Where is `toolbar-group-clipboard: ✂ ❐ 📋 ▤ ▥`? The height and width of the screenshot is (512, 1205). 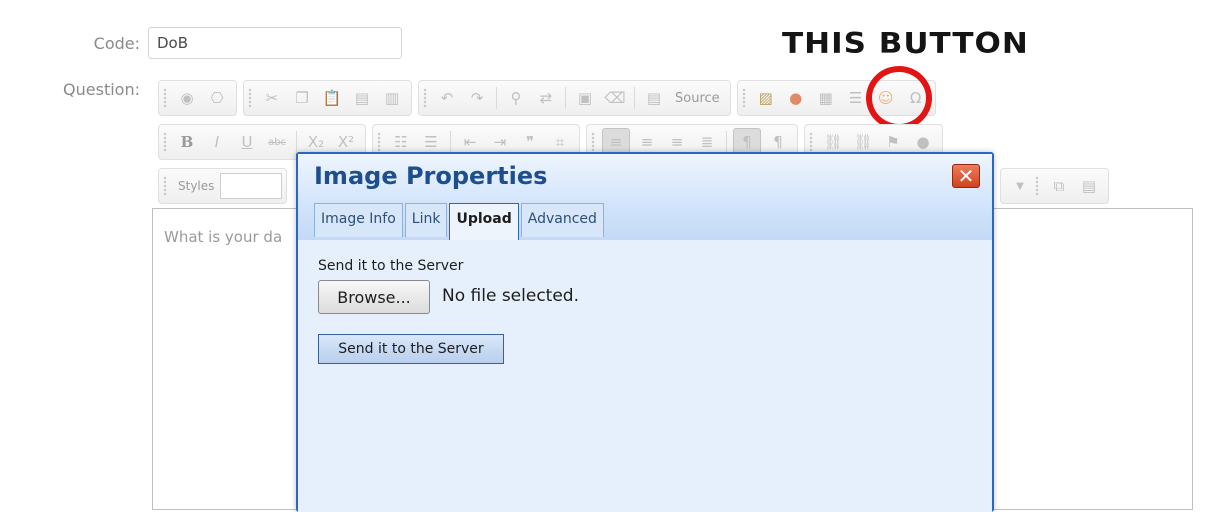 toolbar-group-clipboard: ✂ ❐ 📋 ▤ ▥ is located at coordinates (327, 98).